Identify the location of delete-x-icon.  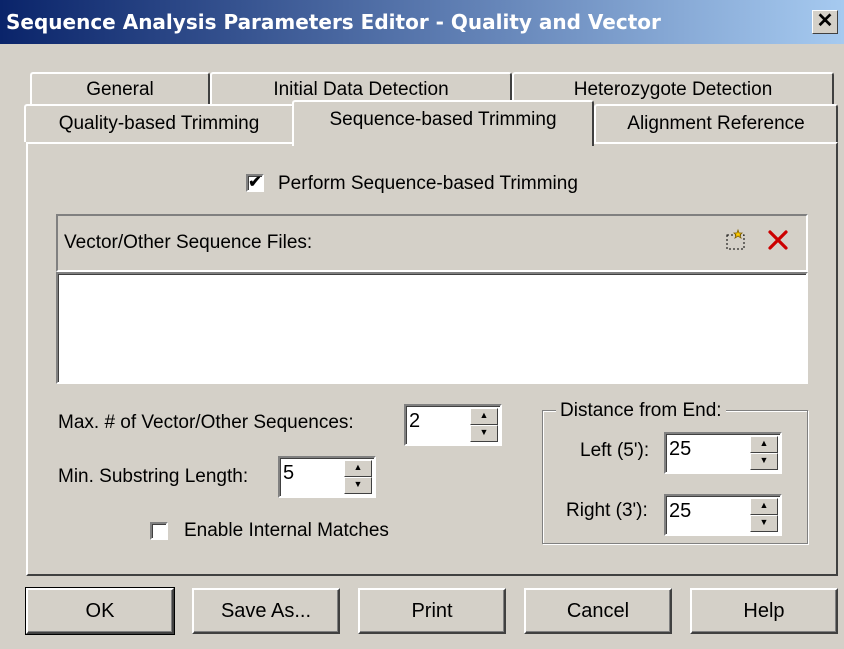
(778, 240).